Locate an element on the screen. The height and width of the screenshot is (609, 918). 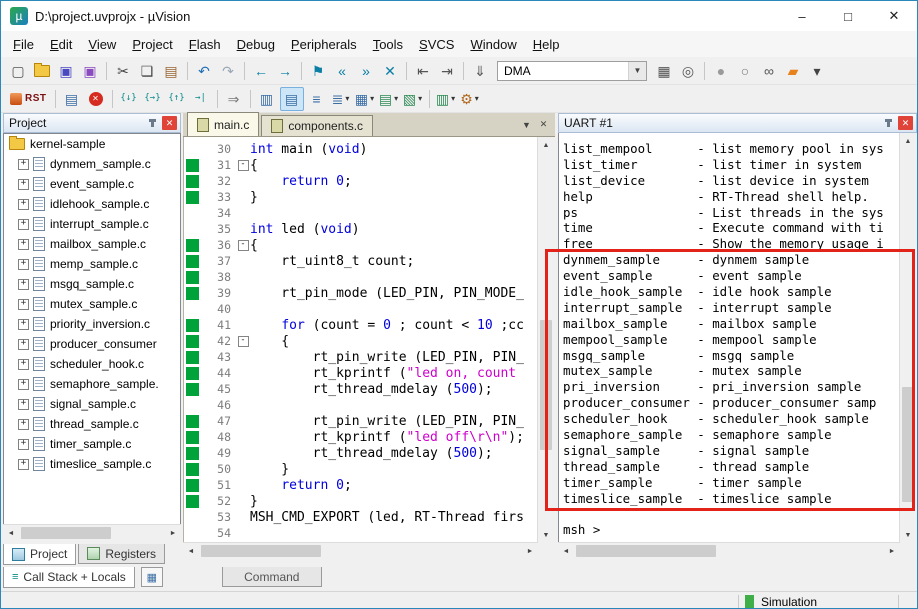
cut-button: ✂ is located at coordinates (123, 71).